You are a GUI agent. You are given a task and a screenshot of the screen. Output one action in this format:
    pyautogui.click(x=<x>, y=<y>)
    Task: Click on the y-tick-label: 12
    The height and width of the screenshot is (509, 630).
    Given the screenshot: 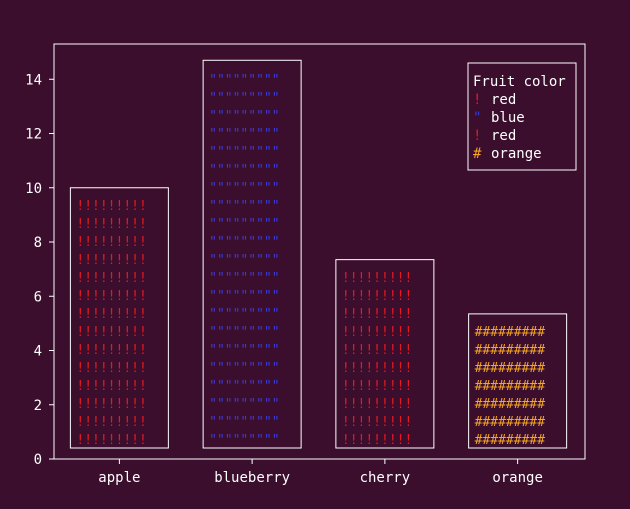 What is the action you would take?
    pyautogui.click(x=33, y=135)
    